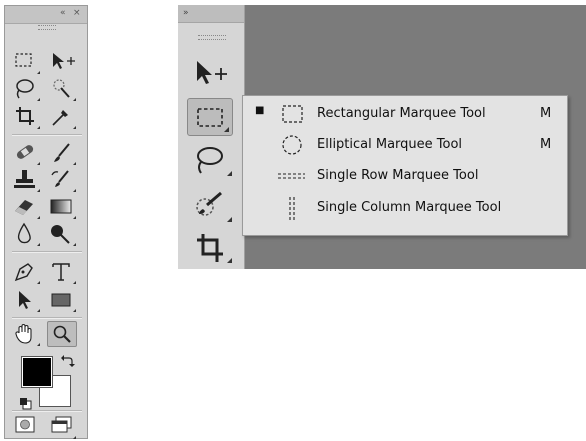 This screenshot has height=441, width=586. I want to click on tools-panel: « ×, so click(46, 222).